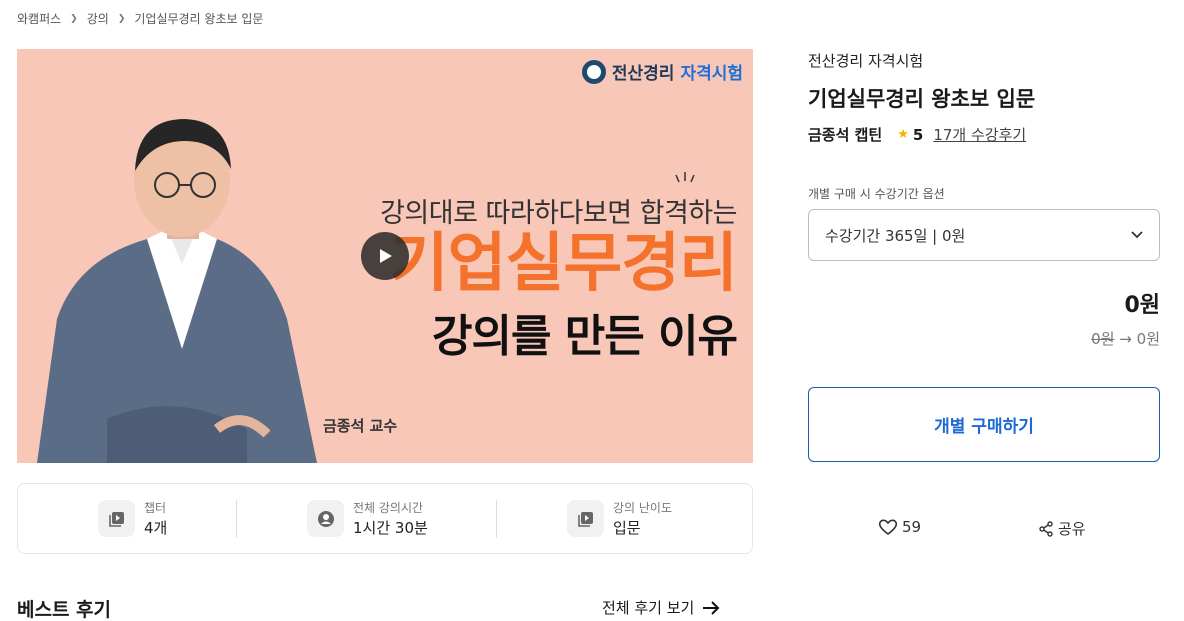  Describe the element at coordinates (685, 177) in the screenshot. I see `spark-icon` at that location.